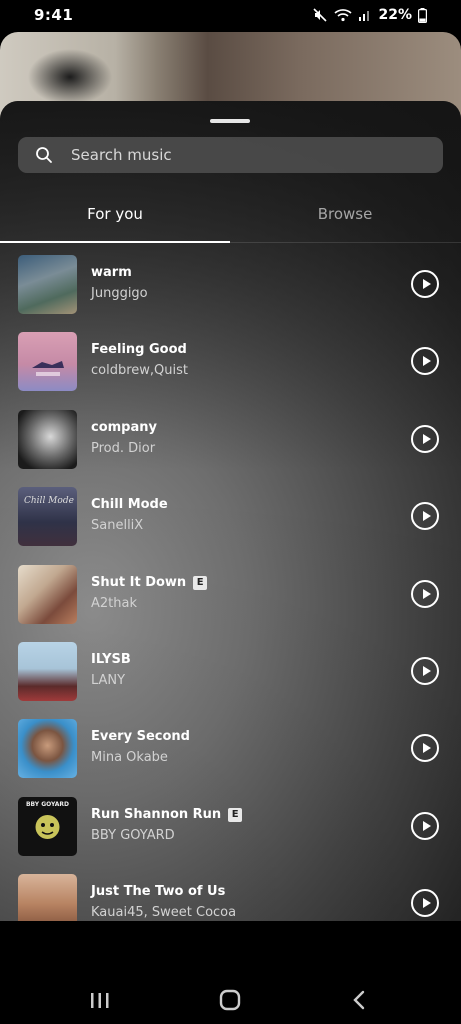 Image resolution: width=461 pixels, height=1024 pixels. What do you see at coordinates (230, 16) in the screenshot?
I see `status-bar: 9:41 22%` at bounding box center [230, 16].